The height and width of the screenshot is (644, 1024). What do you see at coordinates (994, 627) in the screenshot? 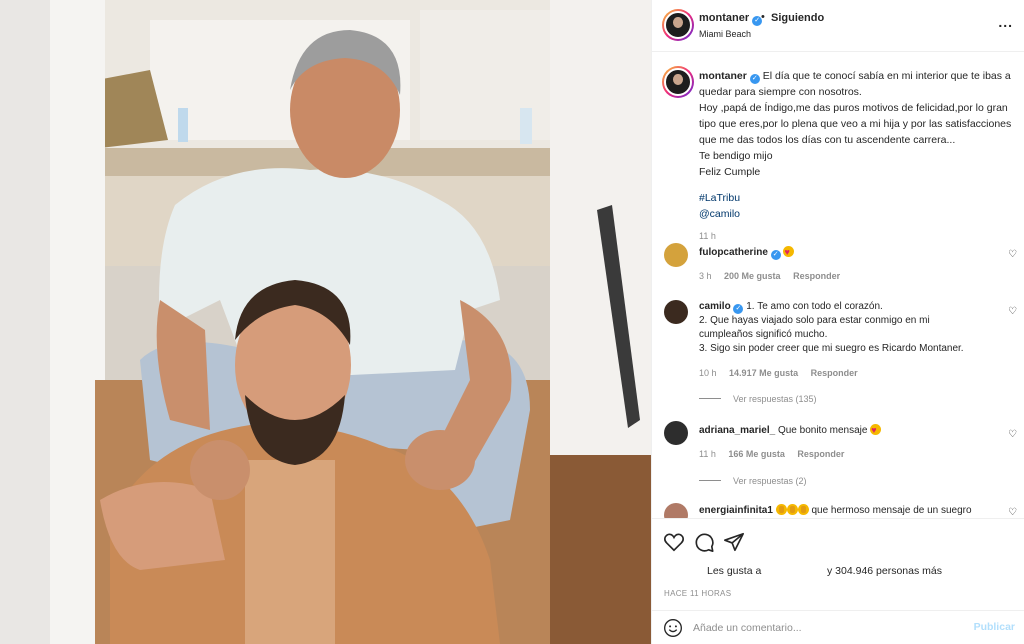
I see `publish-button: Publicar` at bounding box center [994, 627].